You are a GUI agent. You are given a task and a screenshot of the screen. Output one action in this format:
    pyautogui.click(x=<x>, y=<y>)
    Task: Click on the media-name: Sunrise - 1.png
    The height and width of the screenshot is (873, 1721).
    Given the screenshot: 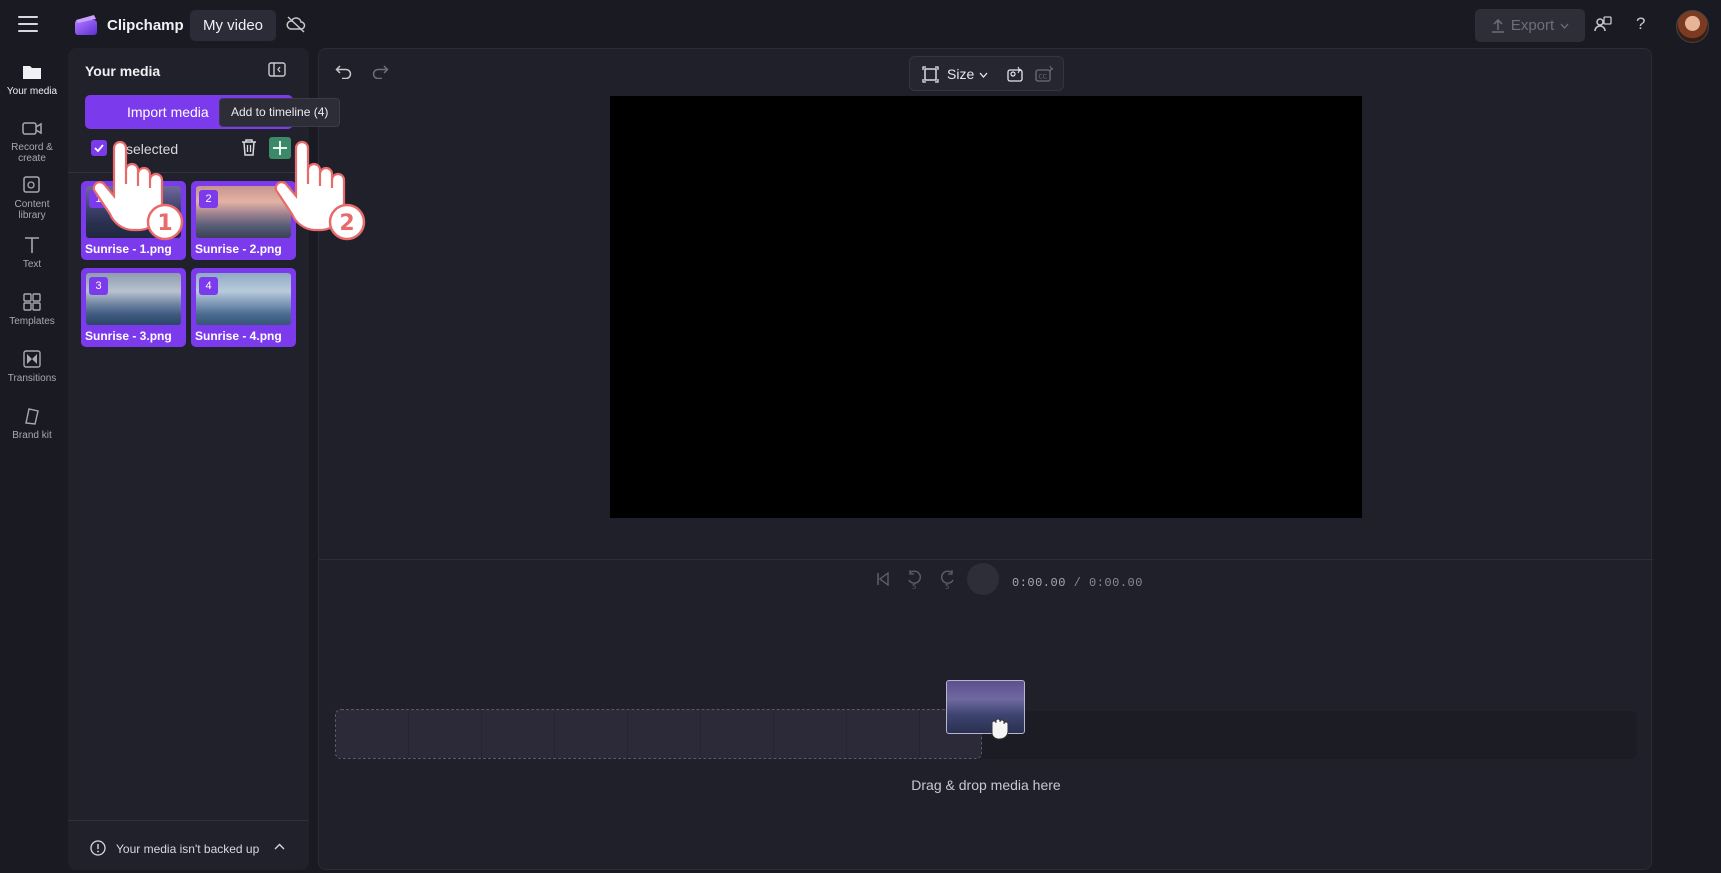 What is the action you would take?
    pyautogui.click(x=128, y=249)
    